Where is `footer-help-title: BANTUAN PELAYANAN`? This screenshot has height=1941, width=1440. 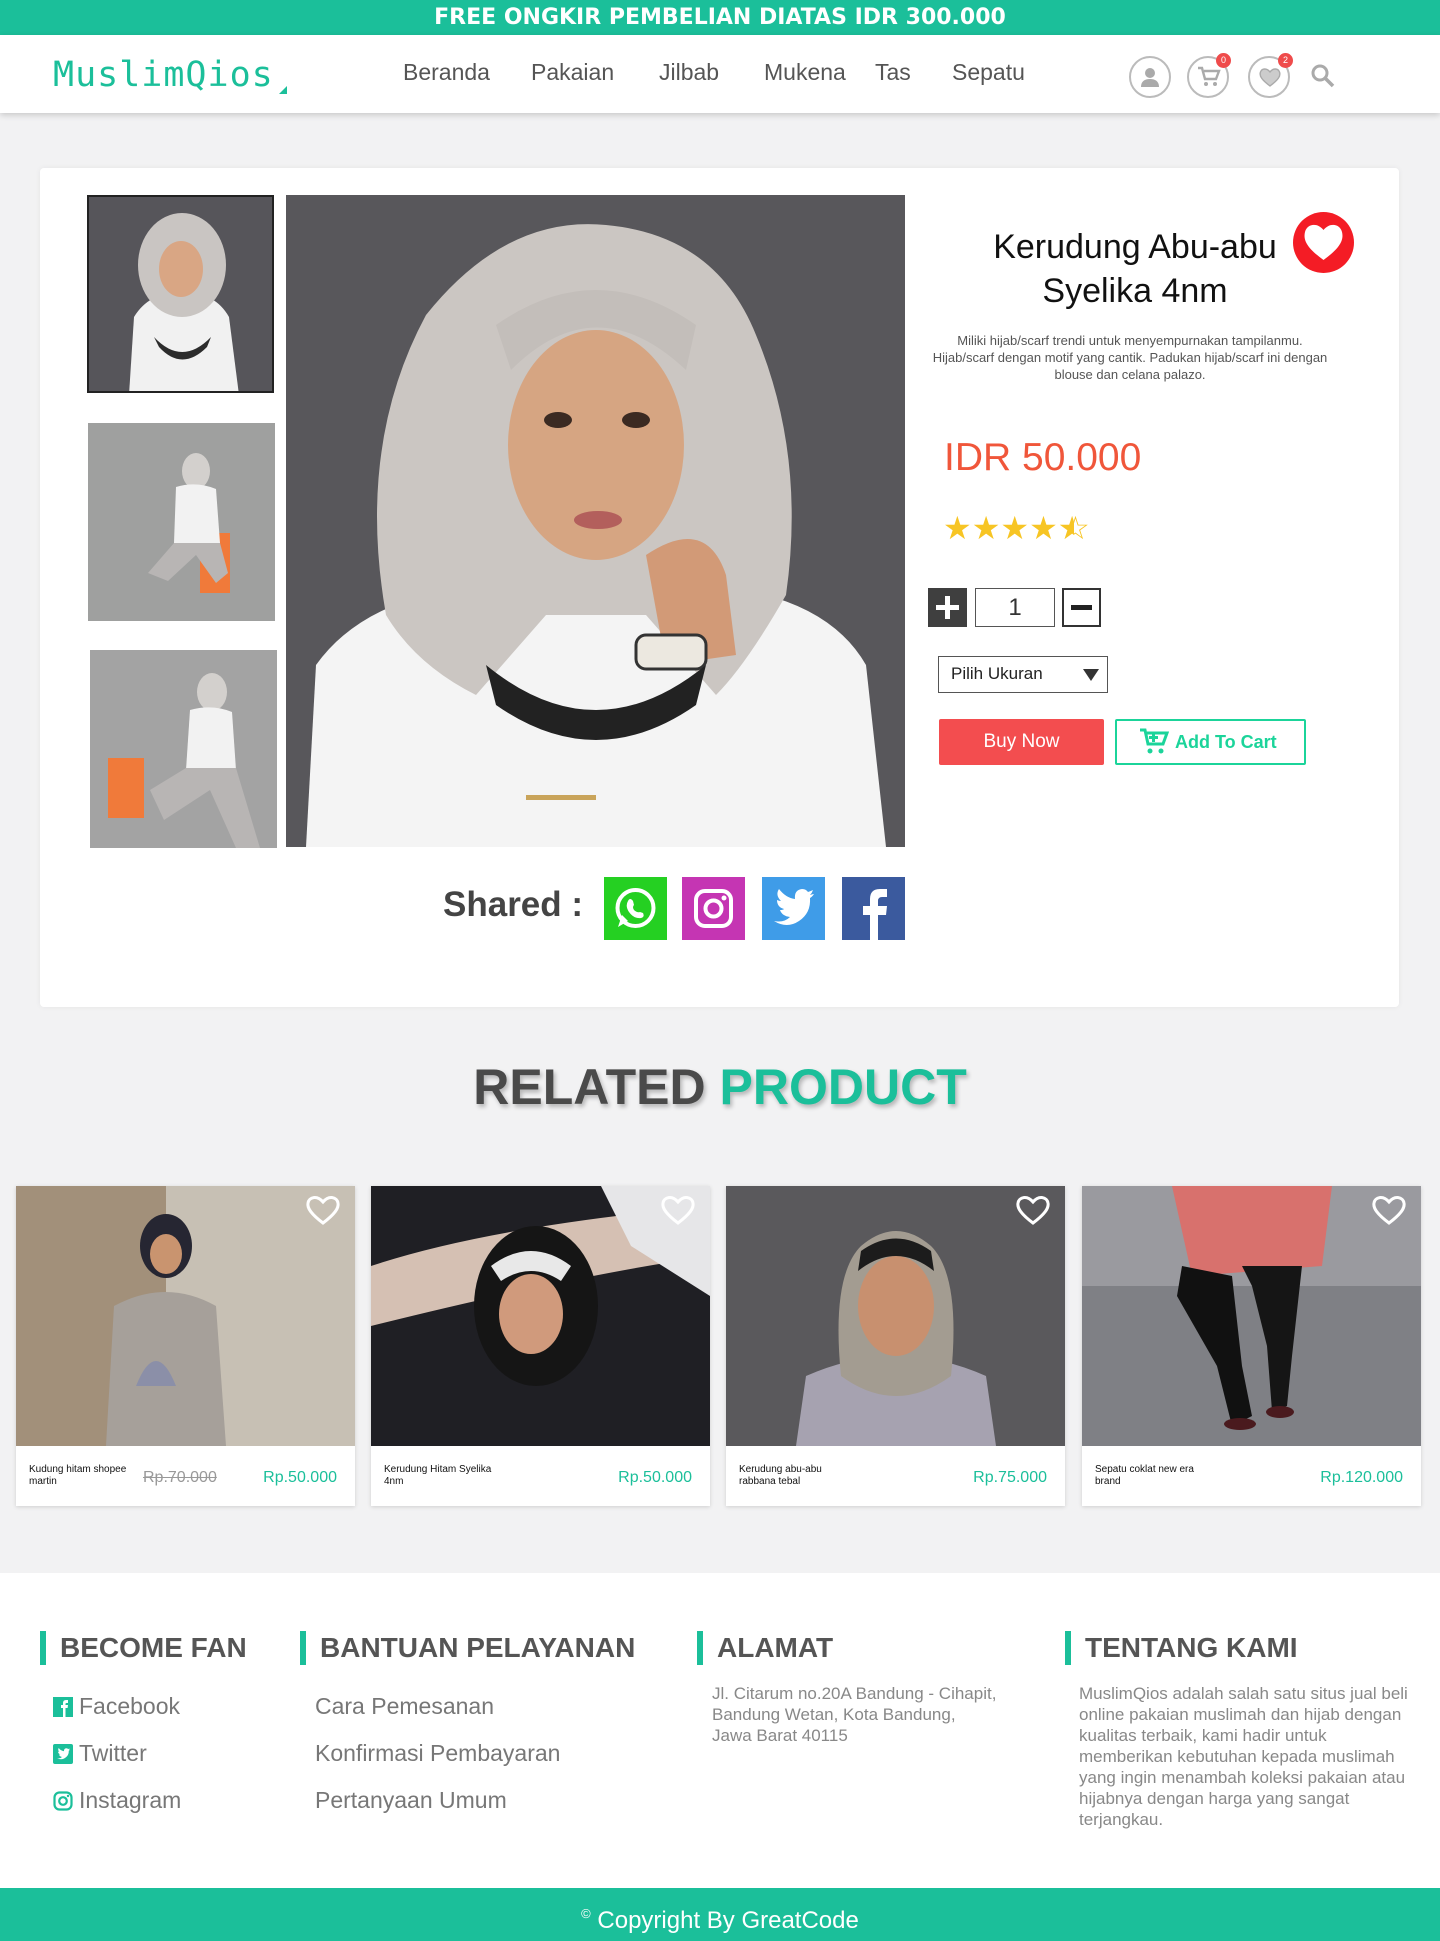
footer-help-title: BANTUAN PELAYANAN is located at coordinates (467, 1648).